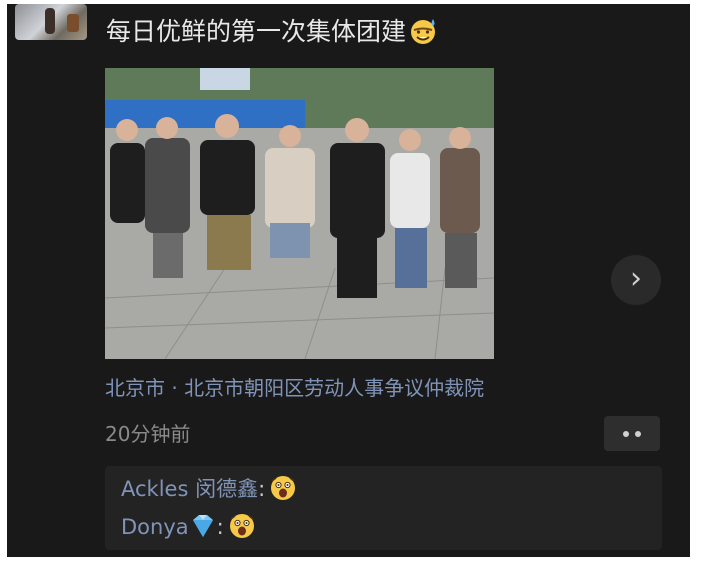 This screenshot has height=571, width=711. I want to click on comment-author: Ackles 闵德鑫, so click(189, 489).